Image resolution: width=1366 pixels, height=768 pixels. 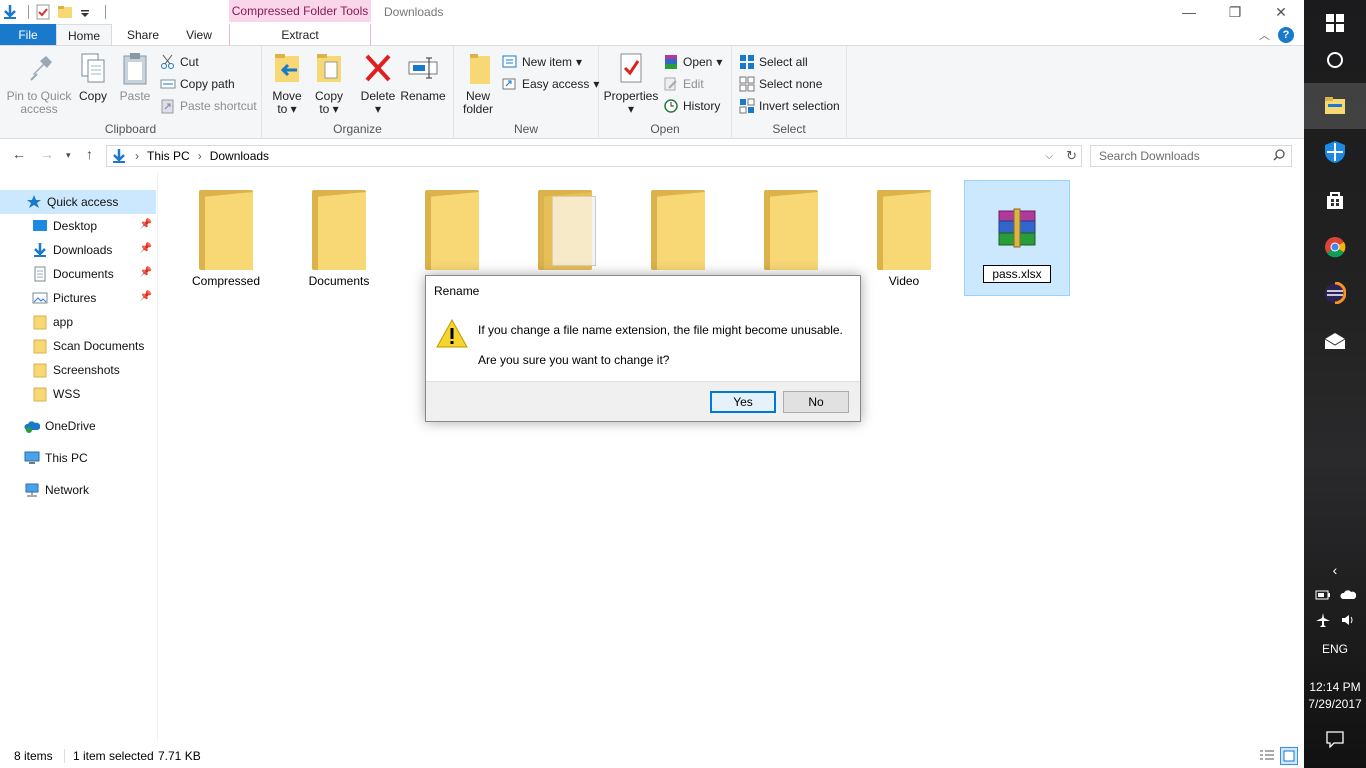 I want to click on collapse-ribbon-icon: ︿, so click(x=1264, y=35).